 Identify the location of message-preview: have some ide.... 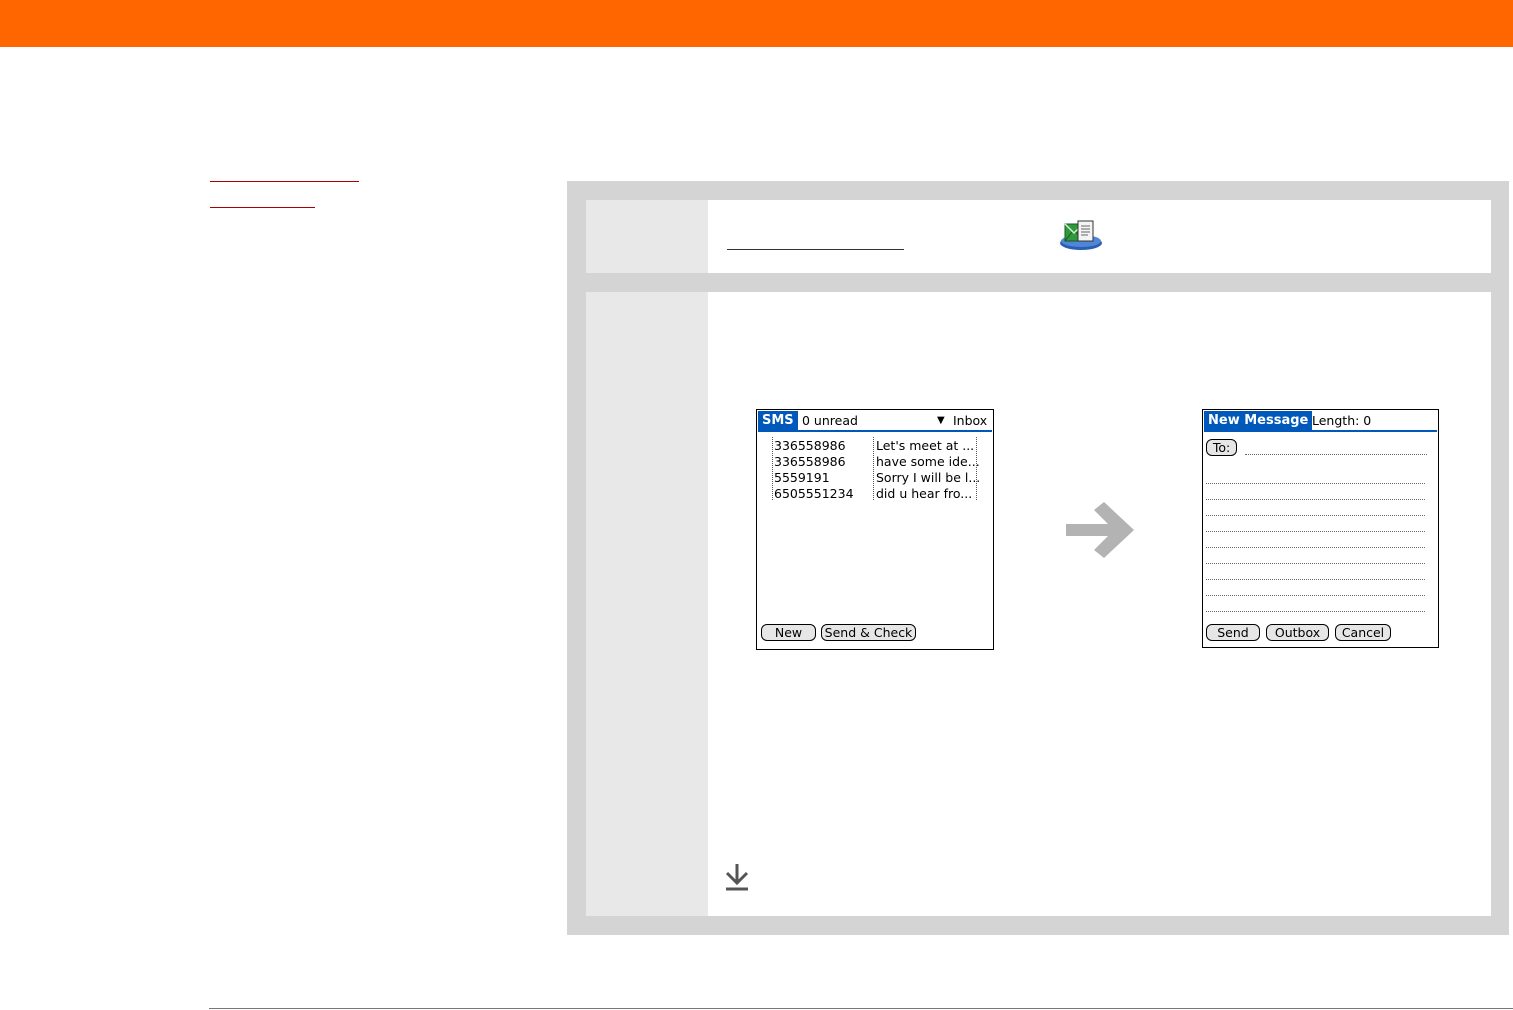
(928, 462).